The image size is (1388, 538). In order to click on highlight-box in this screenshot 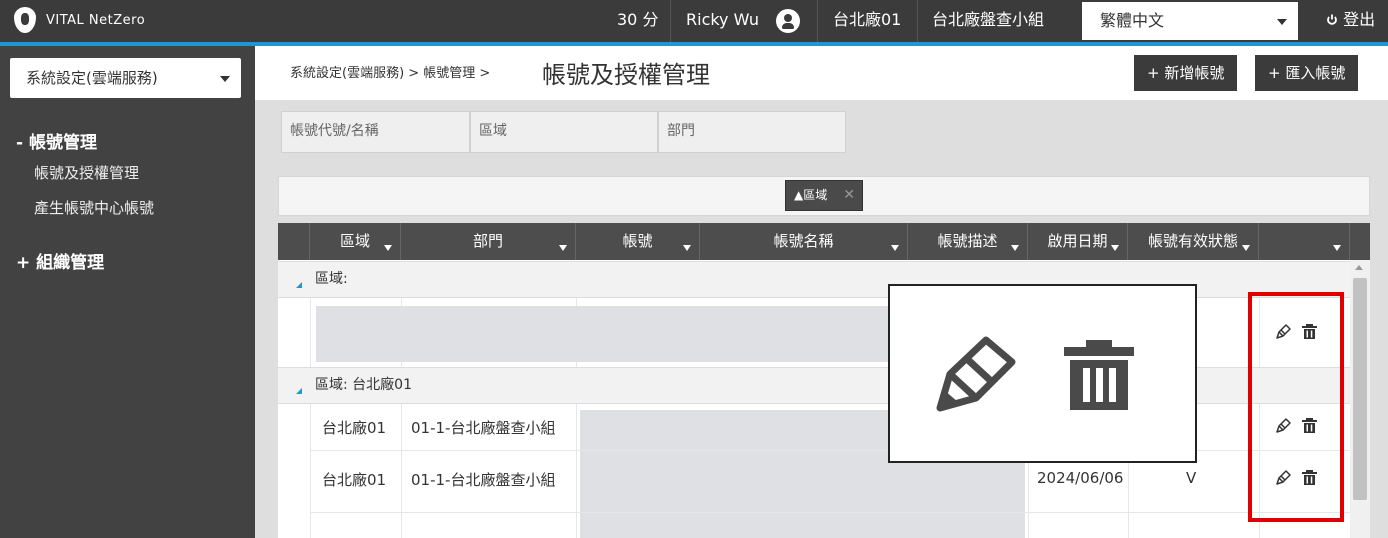, I will do `click(1296, 407)`.